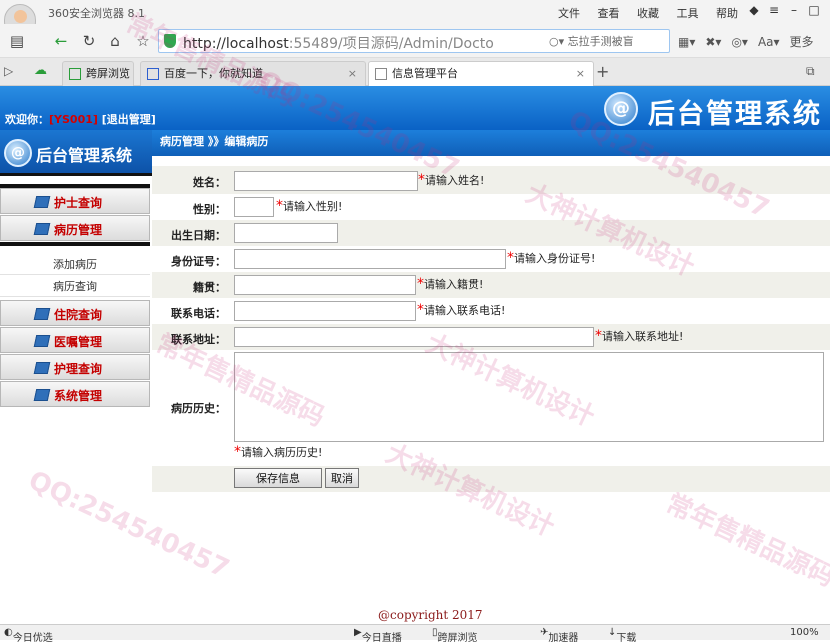 This screenshot has width=830, height=644. I want to click on sidebar-toggle-icon: ▷, so click(8, 71).